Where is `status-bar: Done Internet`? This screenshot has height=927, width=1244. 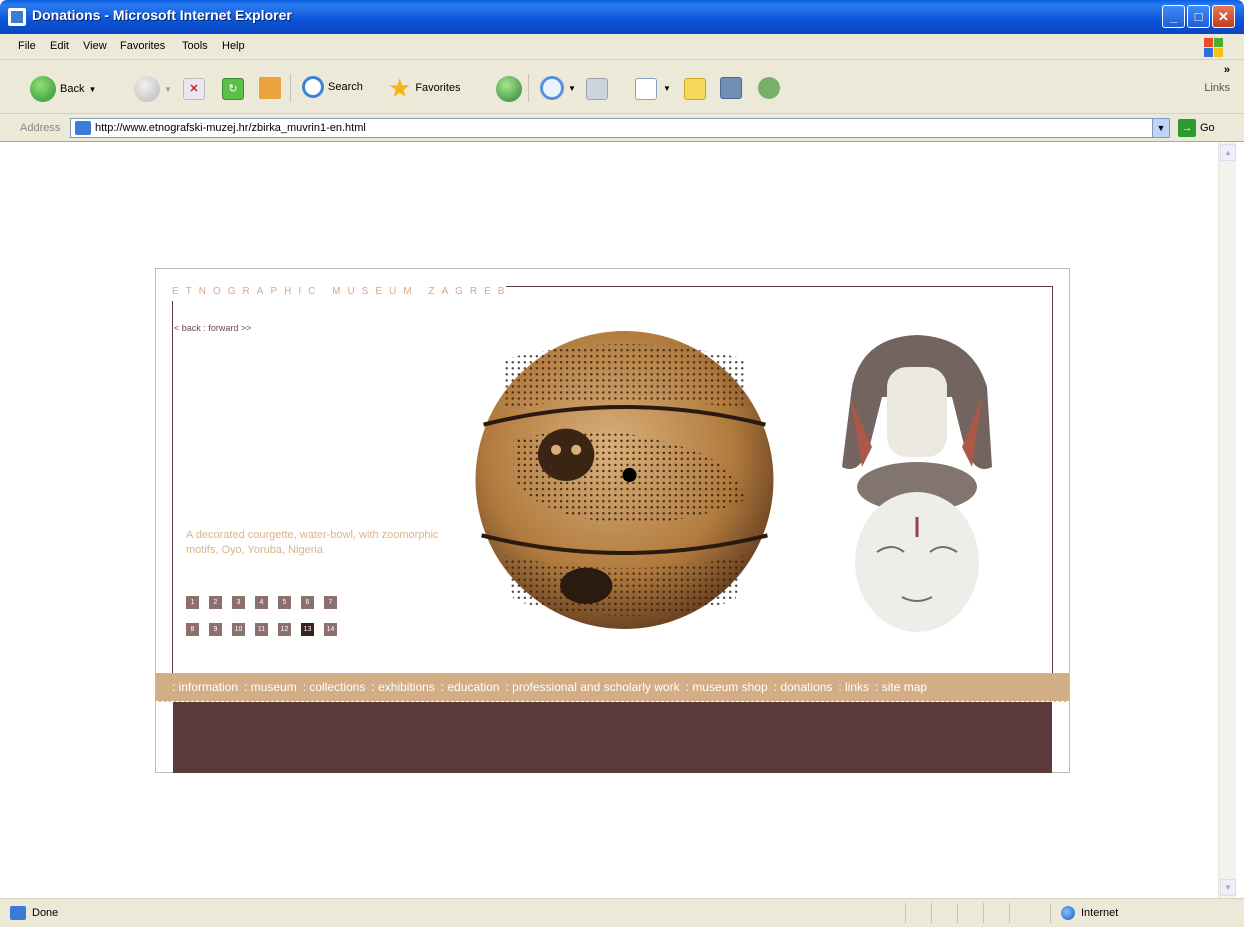 status-bar: Done Internet is located at coordinates (622, 912).